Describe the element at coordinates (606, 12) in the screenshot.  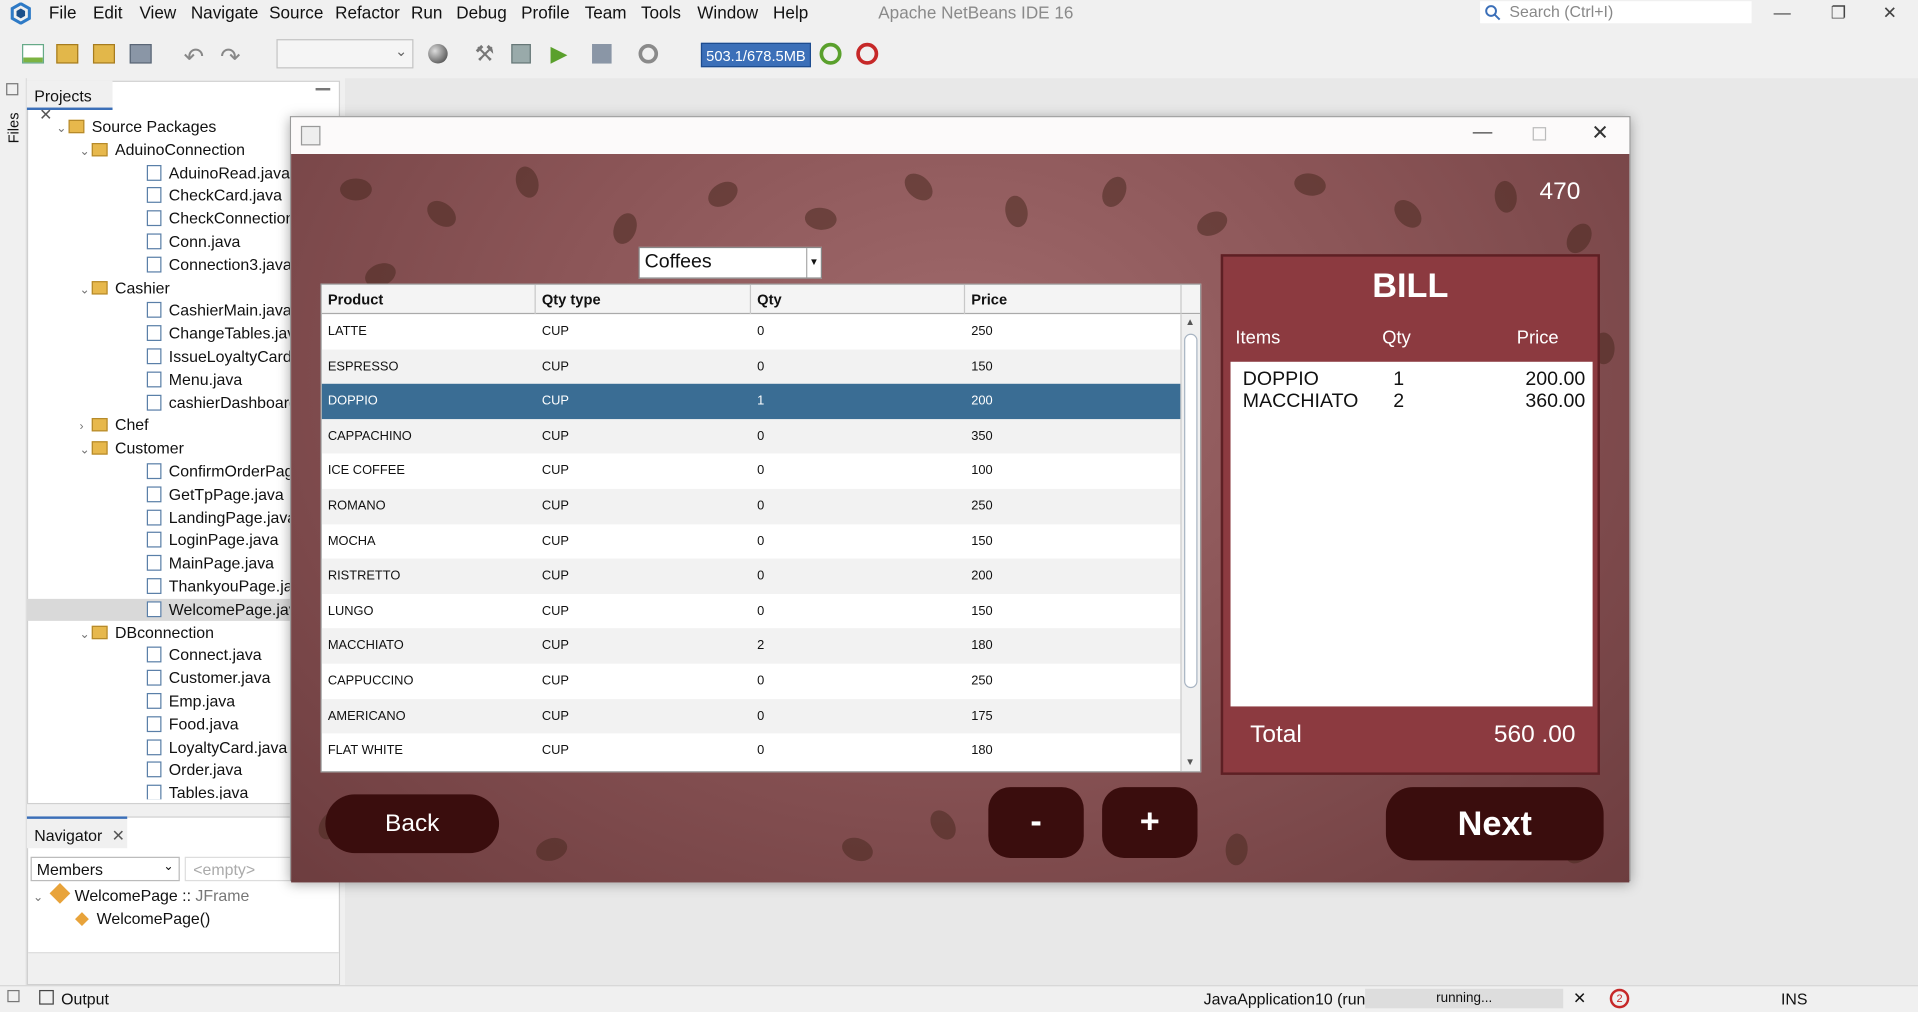
I see `menu-team: Team` at that location.